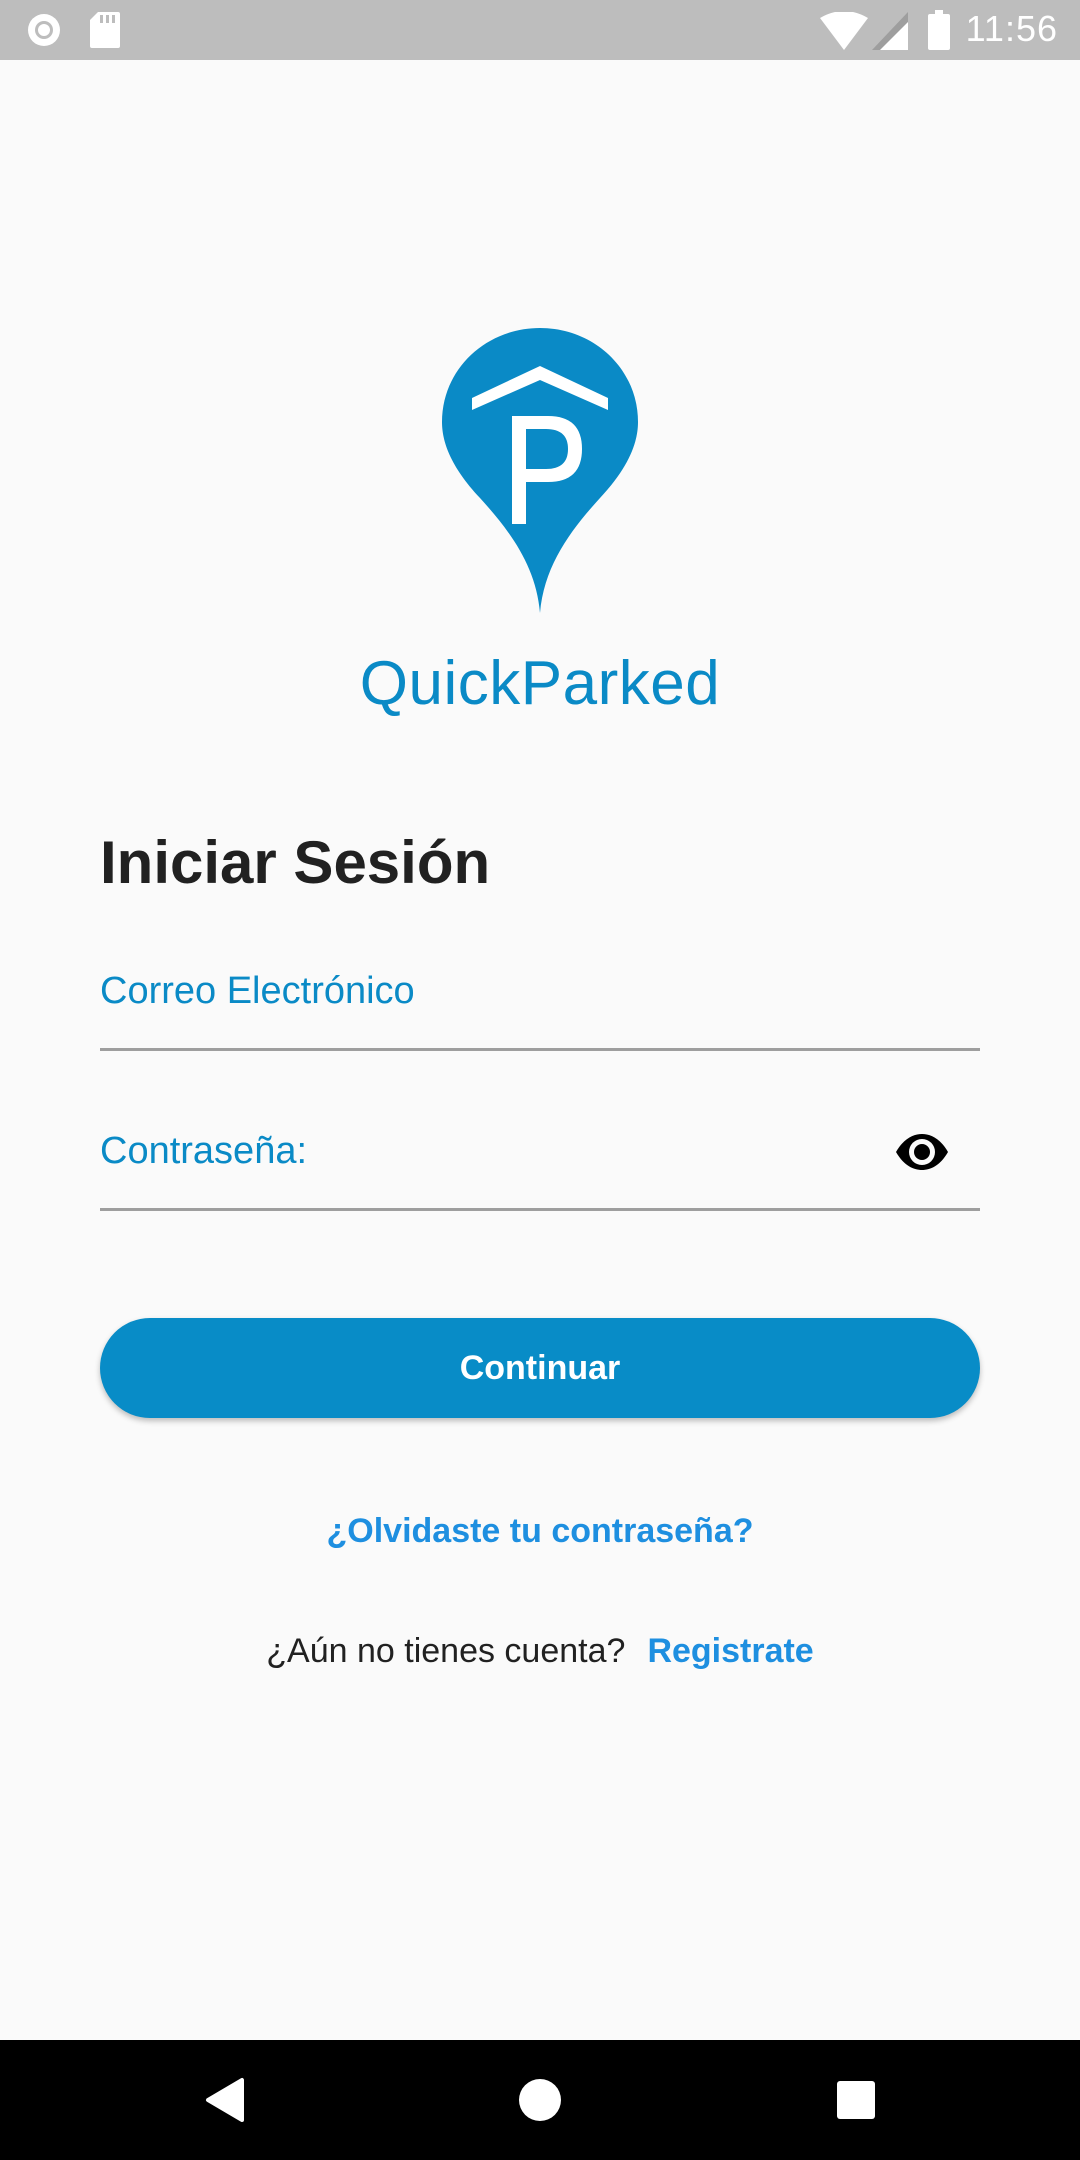 The height and width of the screenshot is (2160, 1080). What do you see at coordinates (540, 470) in the screenshot?
I see `parking-pin-logo` at bounding box center [540, 470].